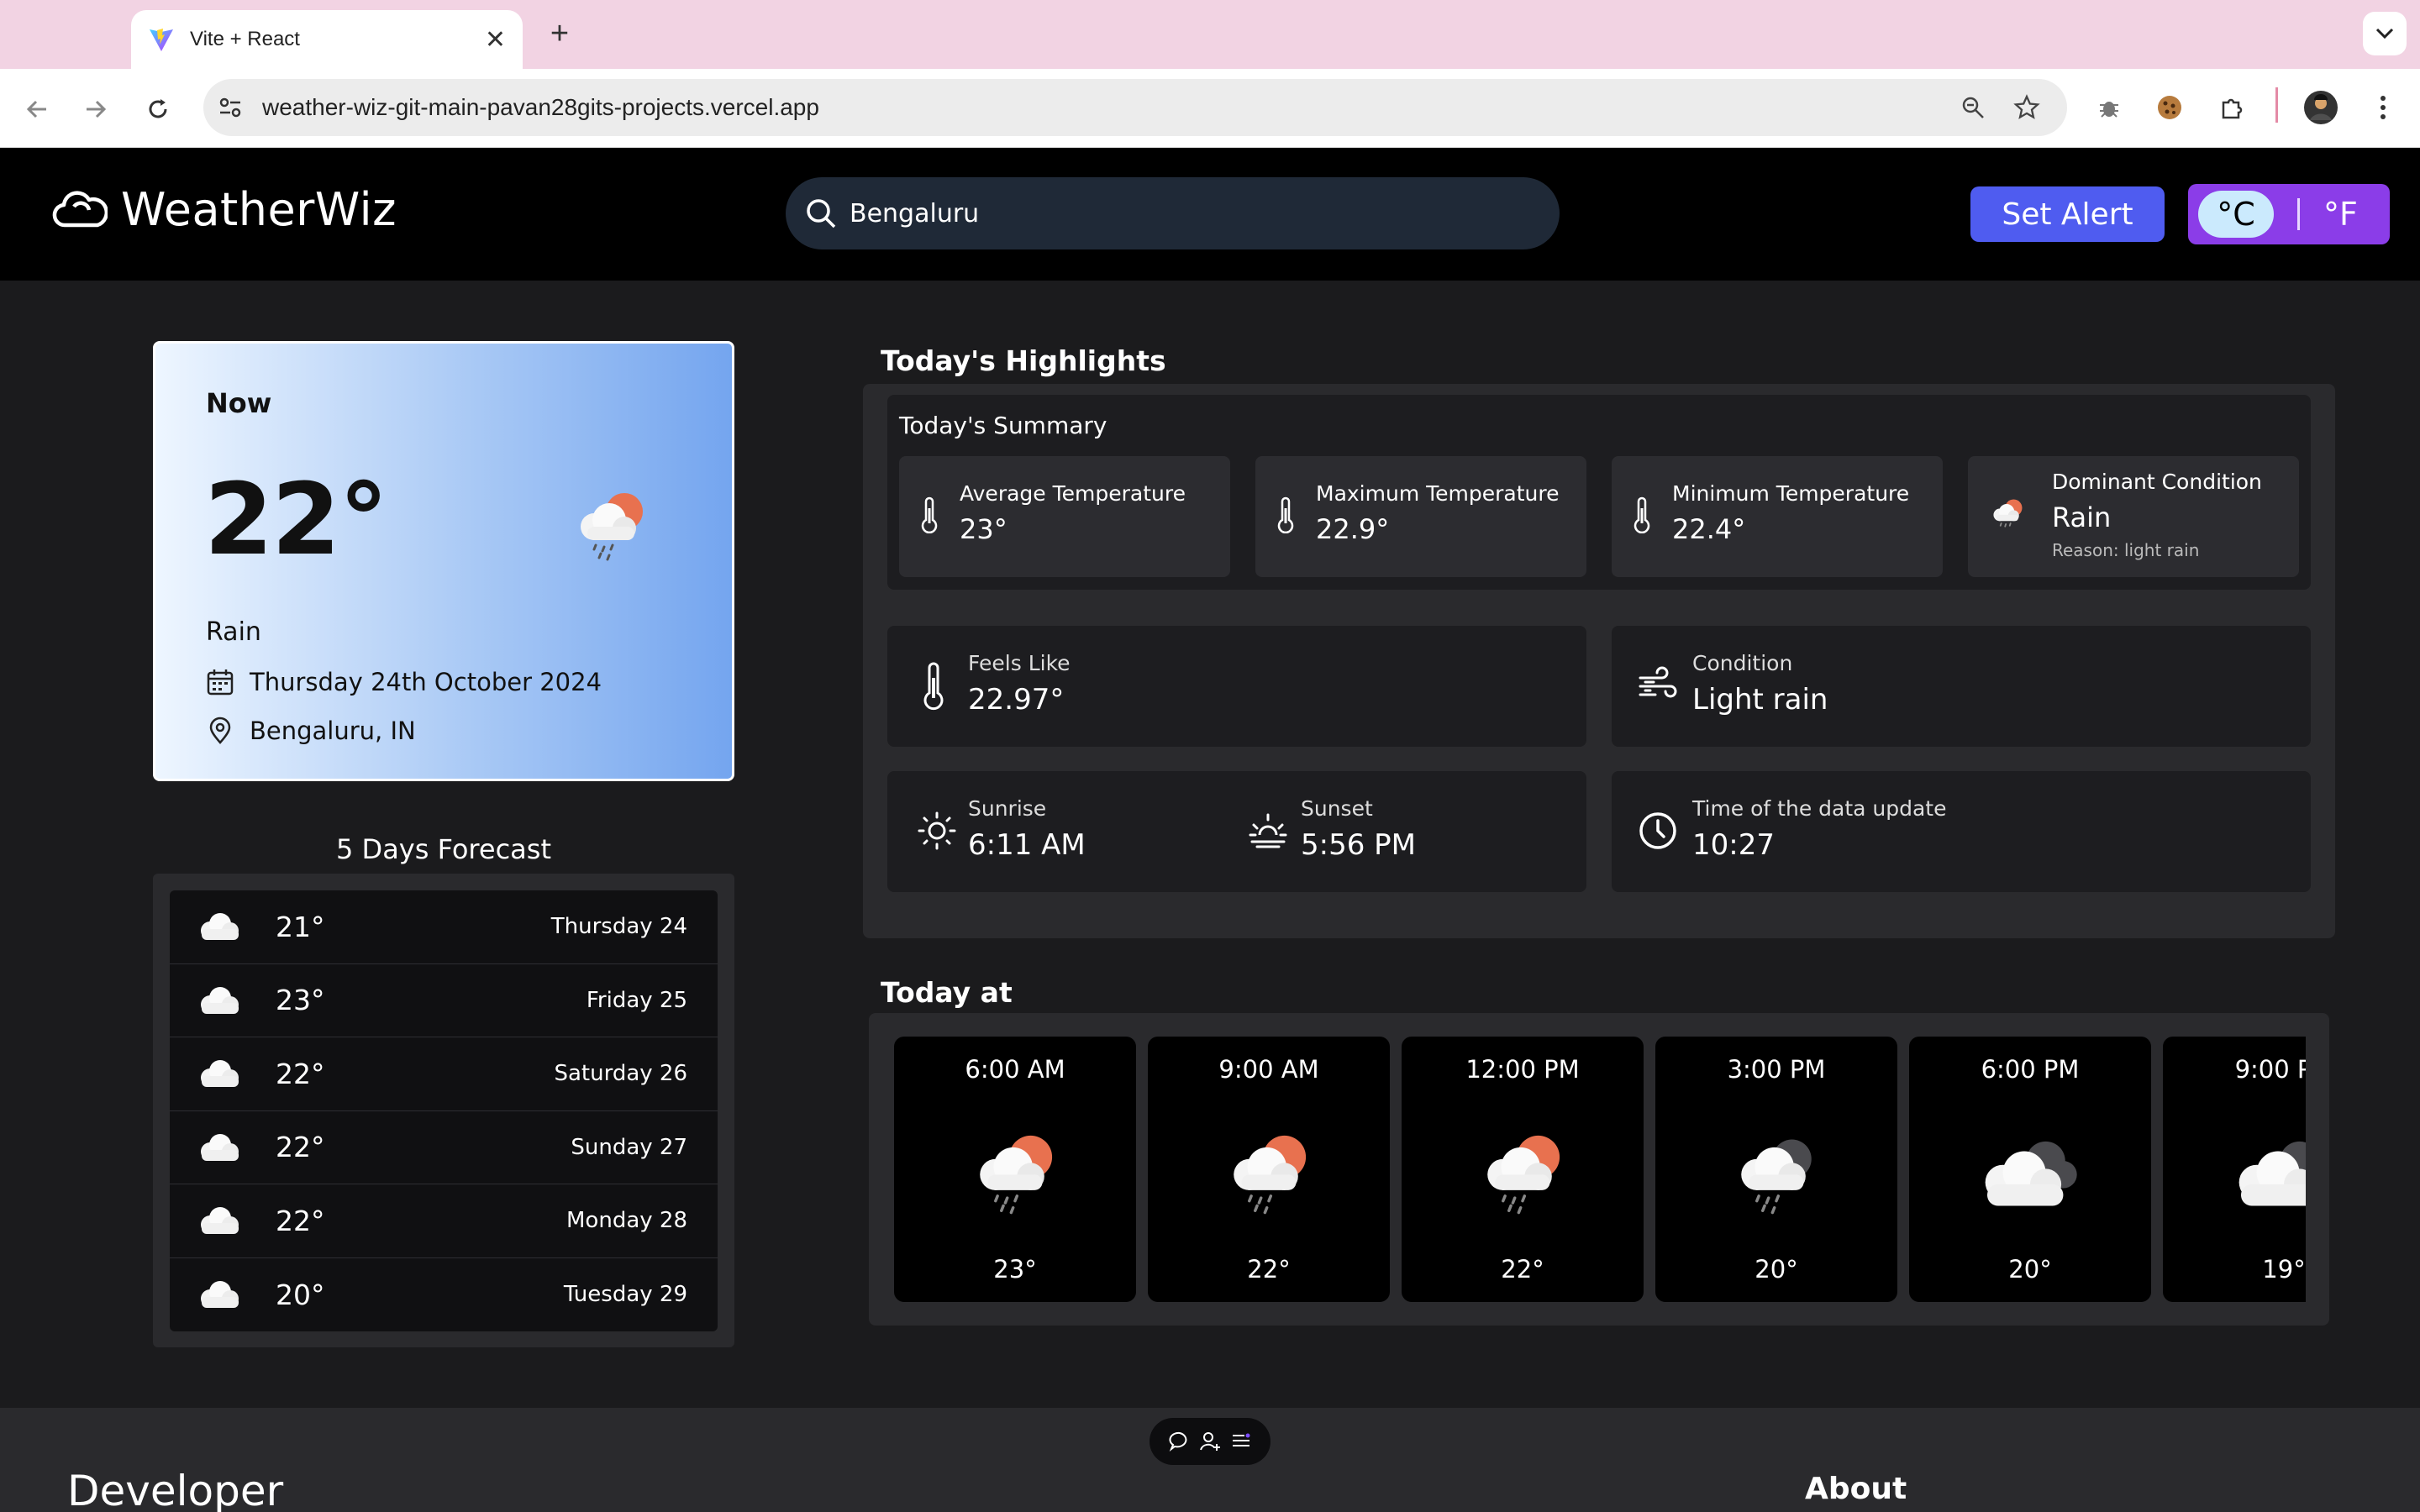  What do you see at coordinates (1778, 516) in the screenshot?
I see `summary-minimum-card: Minimum Temperature 22.4°` at bounding box center [1778, 516].